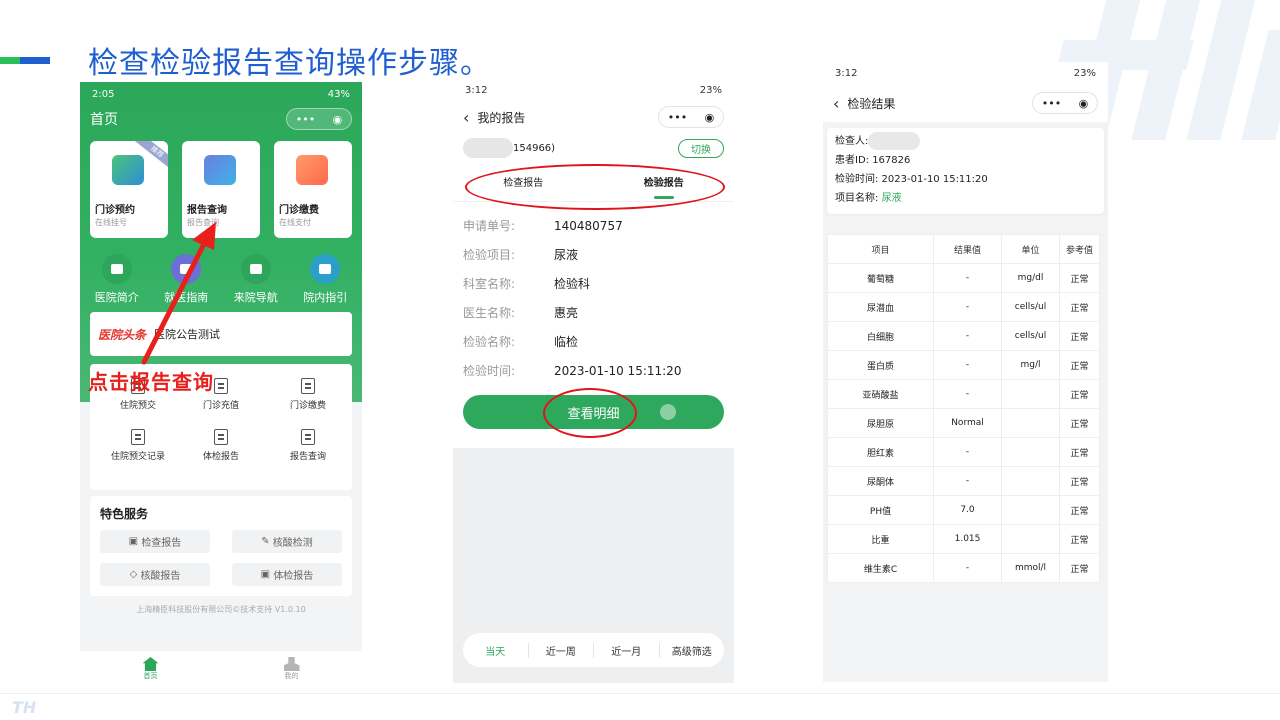  What do you see at coordinates (963, 394) in the screenshot?
I see `table-row: 亚硝酸盐 - 正常` at bounding box center [963, 394].